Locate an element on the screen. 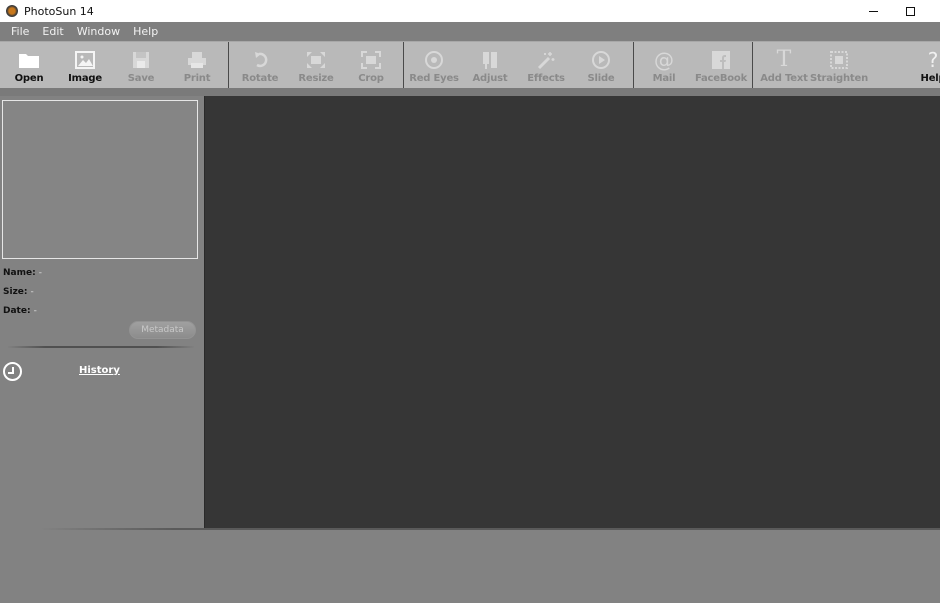  resize-icon is located at coordinates (316, 60).